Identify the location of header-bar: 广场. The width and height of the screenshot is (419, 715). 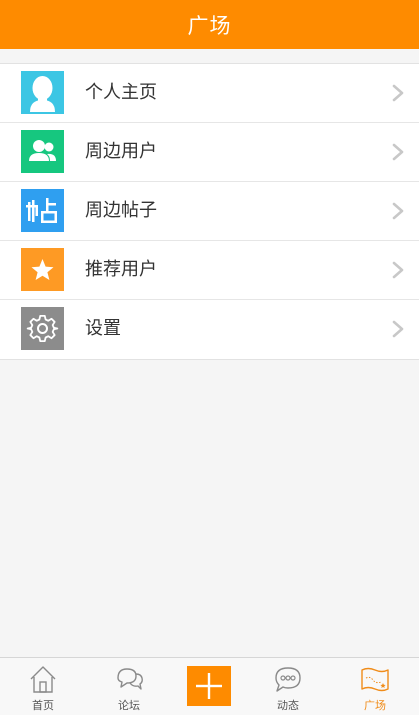
(209, 24).